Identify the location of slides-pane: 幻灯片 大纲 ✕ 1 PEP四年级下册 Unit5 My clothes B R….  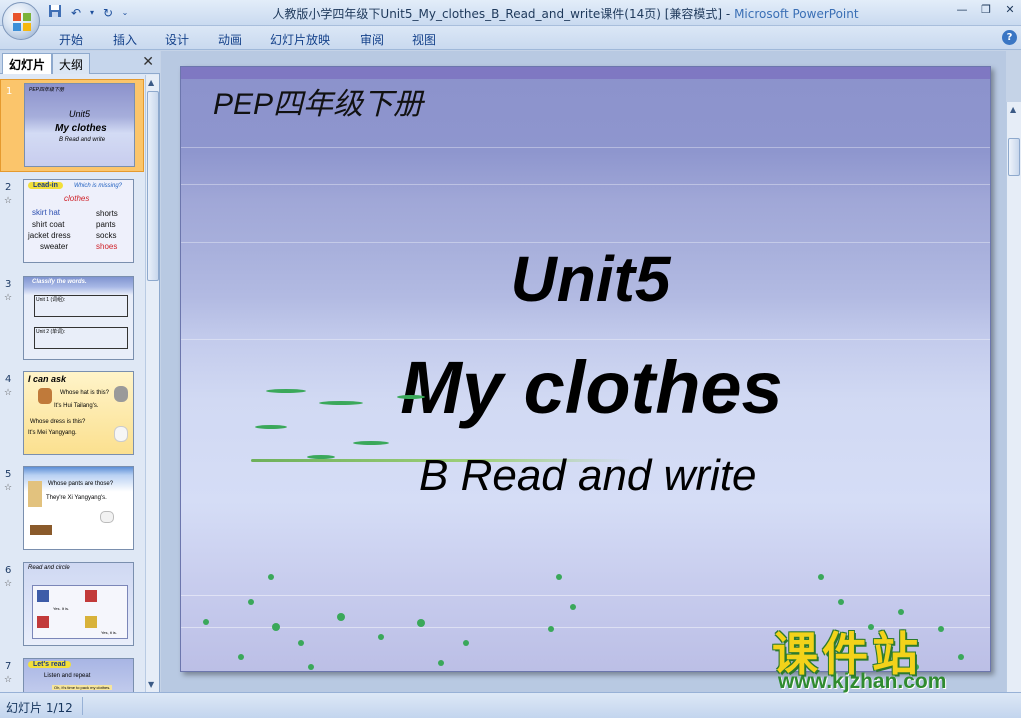
(80, 371).